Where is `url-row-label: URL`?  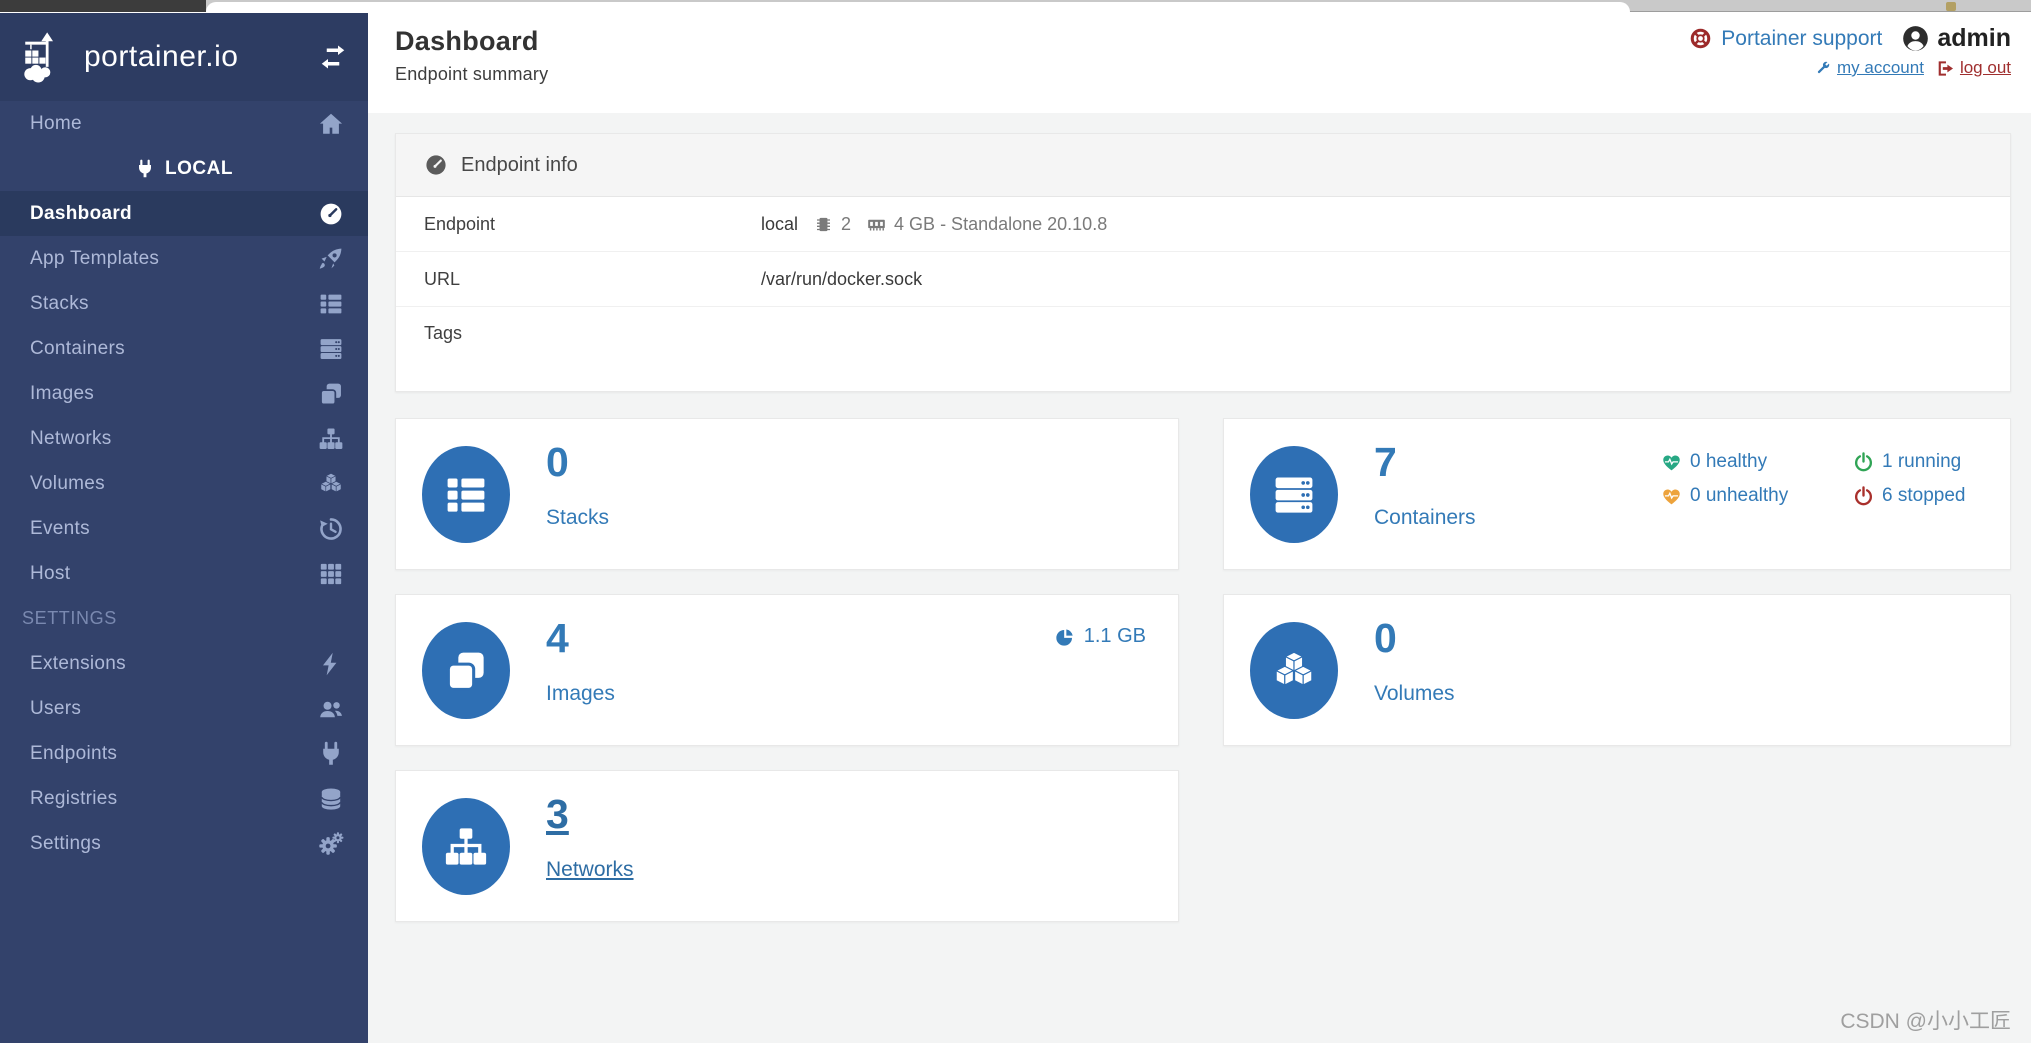
url-row-label: URL is located at coordinates (442, 278).